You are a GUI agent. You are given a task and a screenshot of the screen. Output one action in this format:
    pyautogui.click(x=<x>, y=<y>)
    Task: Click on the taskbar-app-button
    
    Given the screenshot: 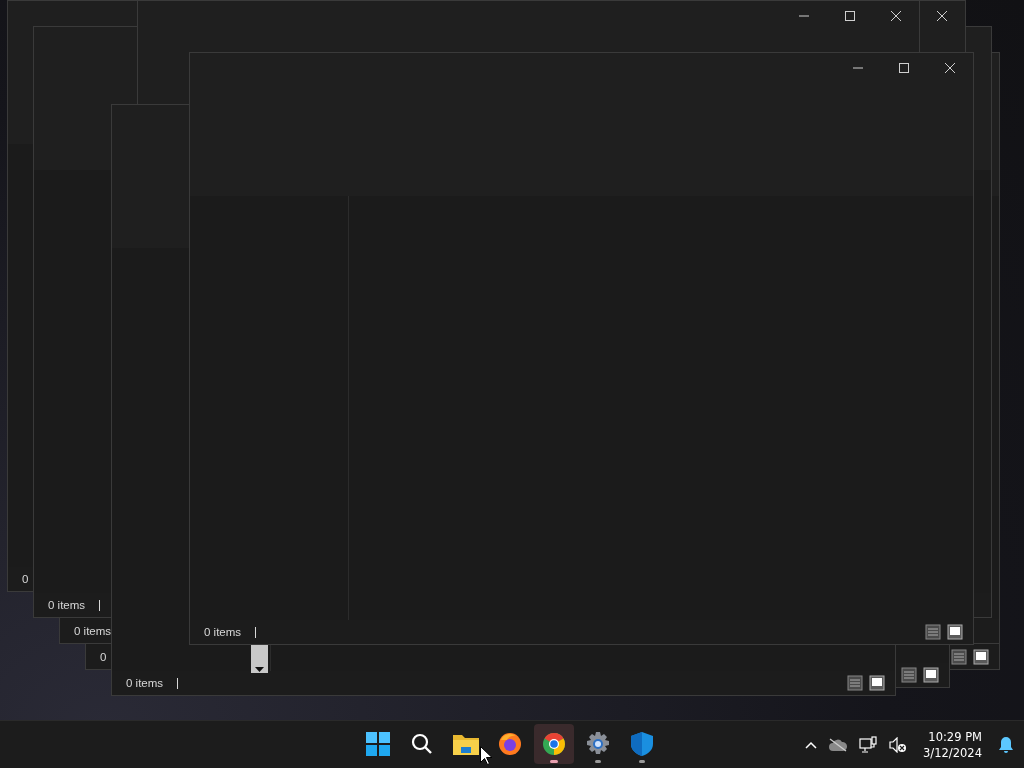 What is the action you would take?
    pyautogui.click(x=554, y=744)
    